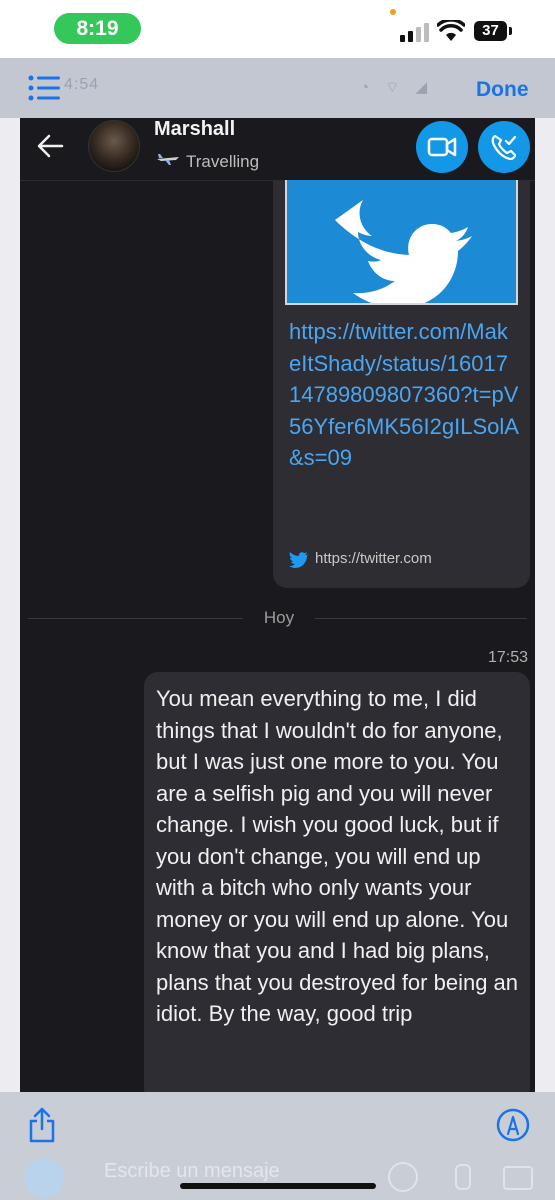 Image resolution: width=555 pixels, height=1200 pixels. I want to click on privacy-dot, so click(393, 12).